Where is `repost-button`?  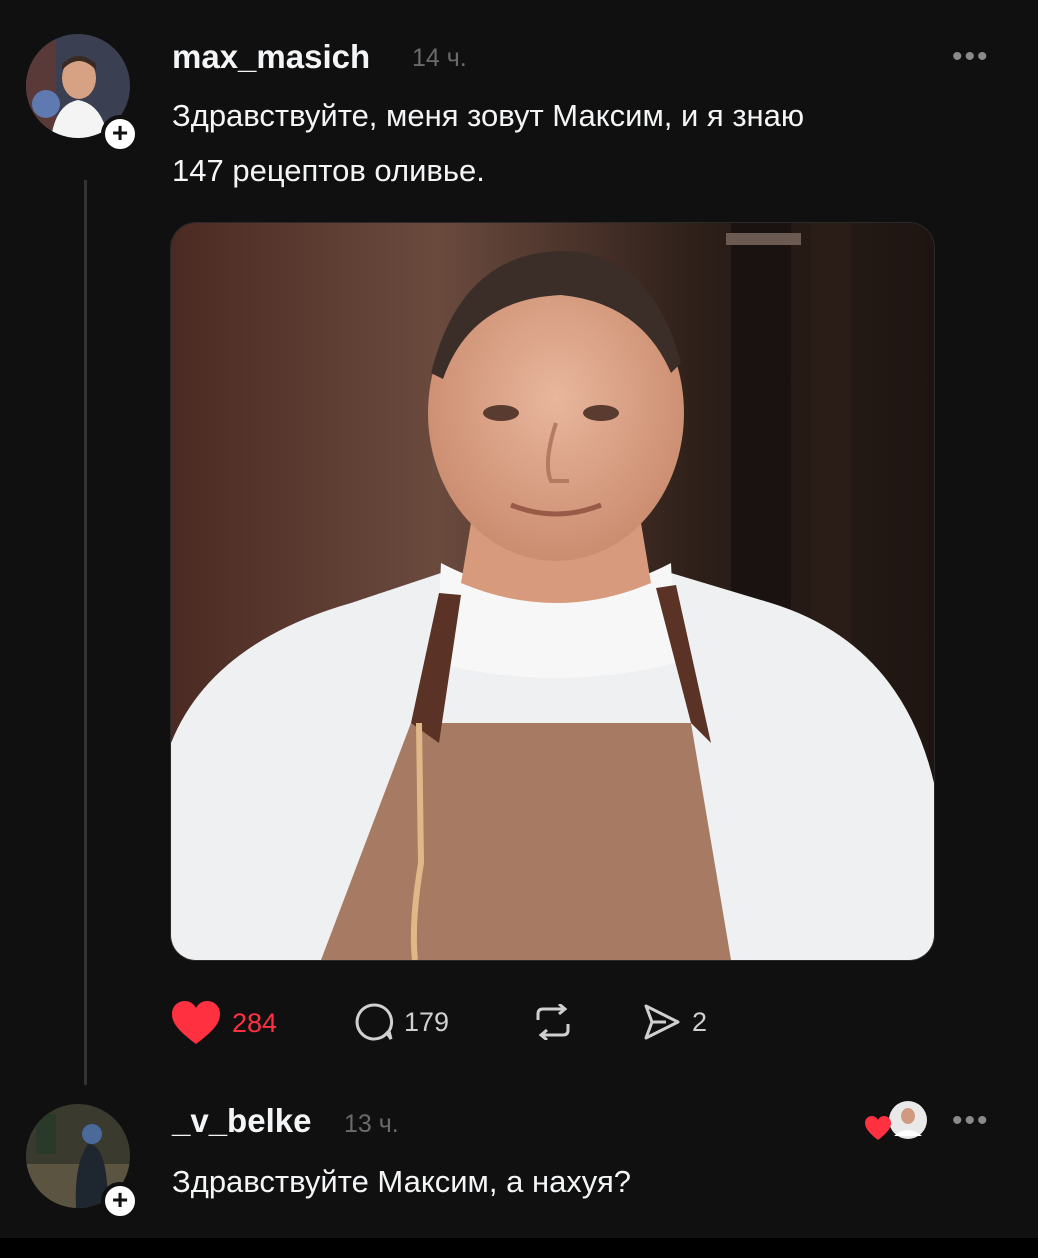 repost-button is located at coordinates (553, 1022).